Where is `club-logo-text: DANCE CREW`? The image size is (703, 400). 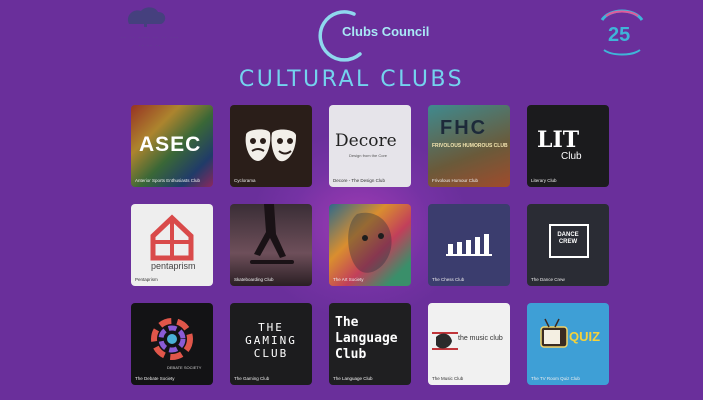 club-logo-text: DANCE CREW is located at coordinates (568, 238).